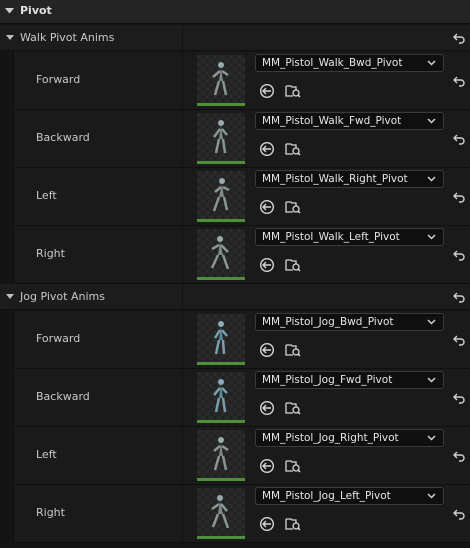 The image size is (470, 548). What do you see at coordinates (62, 296) in the screenshot?
I see `group-title: Jog Pivot Anims` at bounding box center [62, 296].